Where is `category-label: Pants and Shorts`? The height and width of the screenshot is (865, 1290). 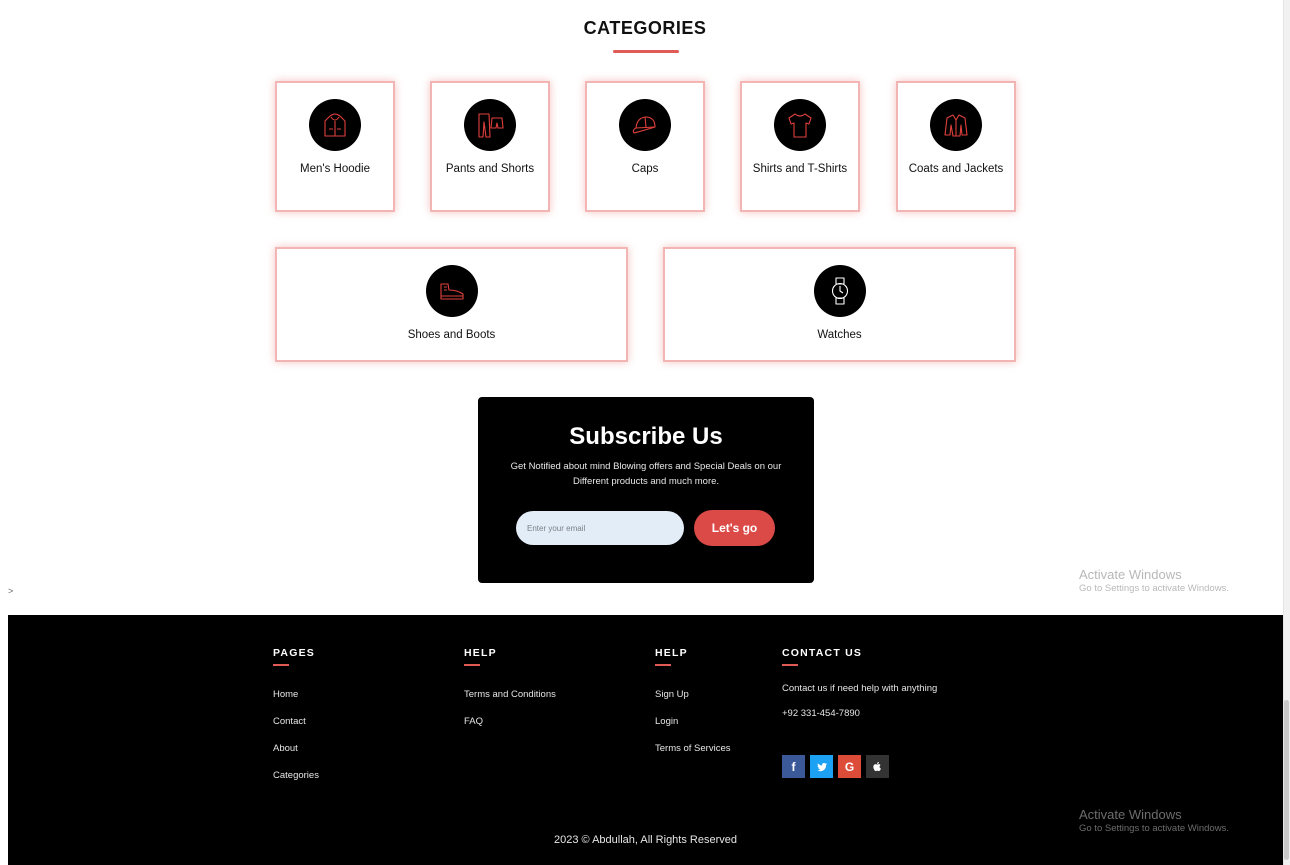
category-label: Pants and Shorts is located at coordinates (490, 169).